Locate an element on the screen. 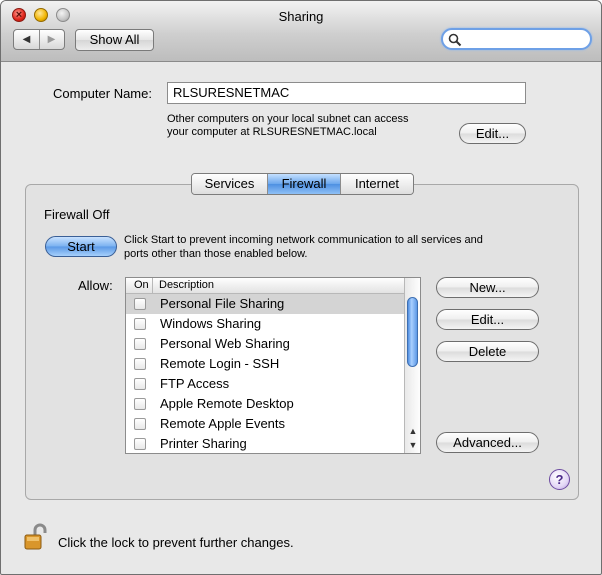 This screenshot has height=575, width=602. computer-name-field: RLSURESNETMAC is located at coordinates (346, 93).